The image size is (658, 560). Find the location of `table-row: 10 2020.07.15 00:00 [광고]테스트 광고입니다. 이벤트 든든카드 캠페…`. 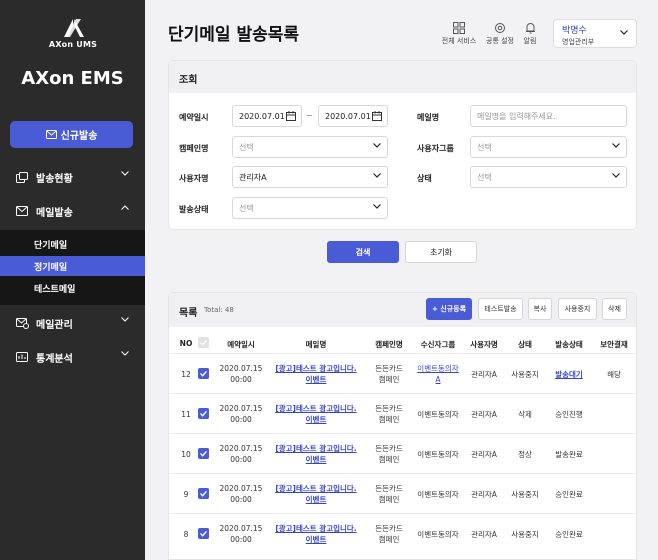

table-row: 10 2020.07.15 00:00 [광고]테스트 광고입니다. 이벤트 든든카드 캠페… is located at coordinates (402, 453).